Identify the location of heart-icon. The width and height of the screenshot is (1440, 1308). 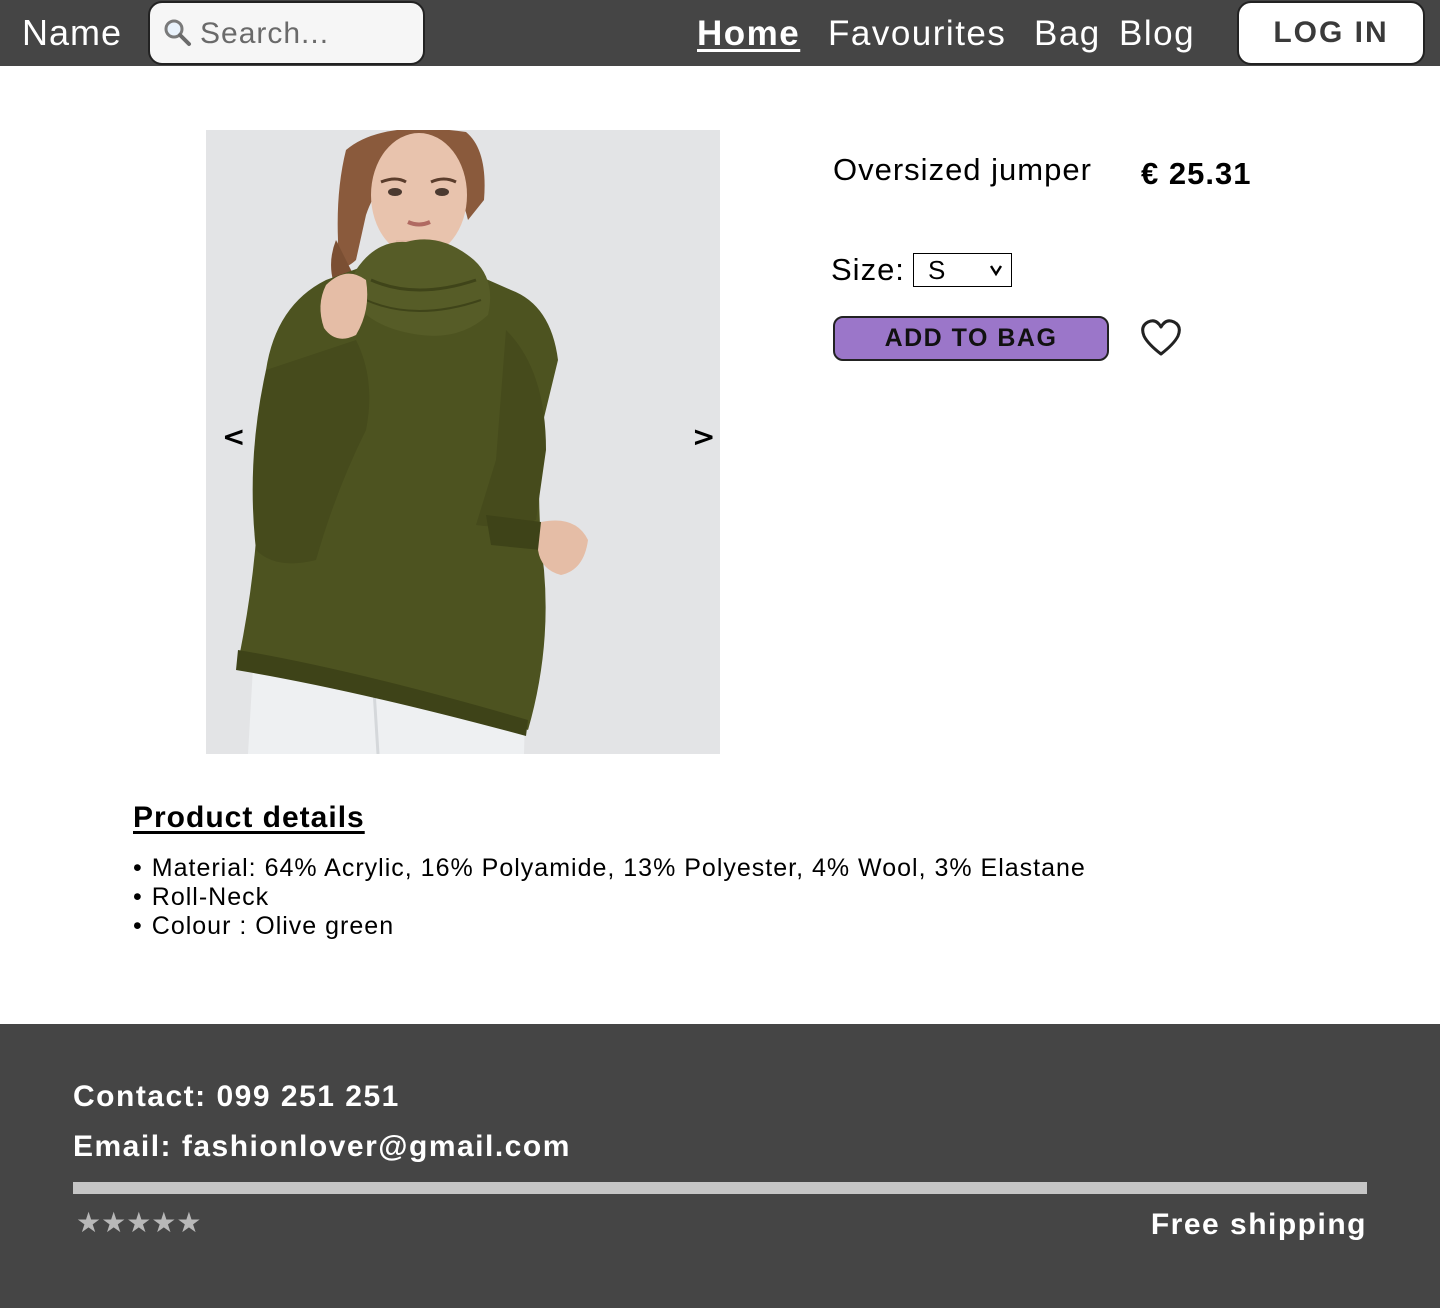
(1161, 338).